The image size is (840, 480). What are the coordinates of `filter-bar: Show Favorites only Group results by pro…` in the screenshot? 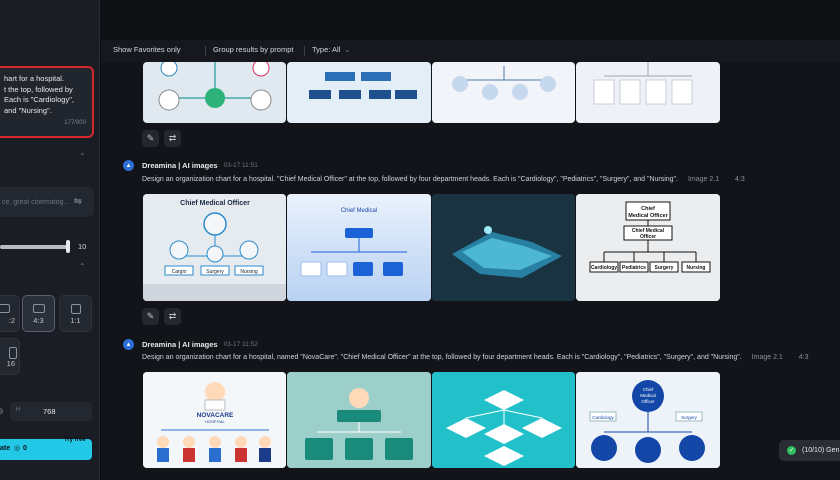 It's located at (470, 51).